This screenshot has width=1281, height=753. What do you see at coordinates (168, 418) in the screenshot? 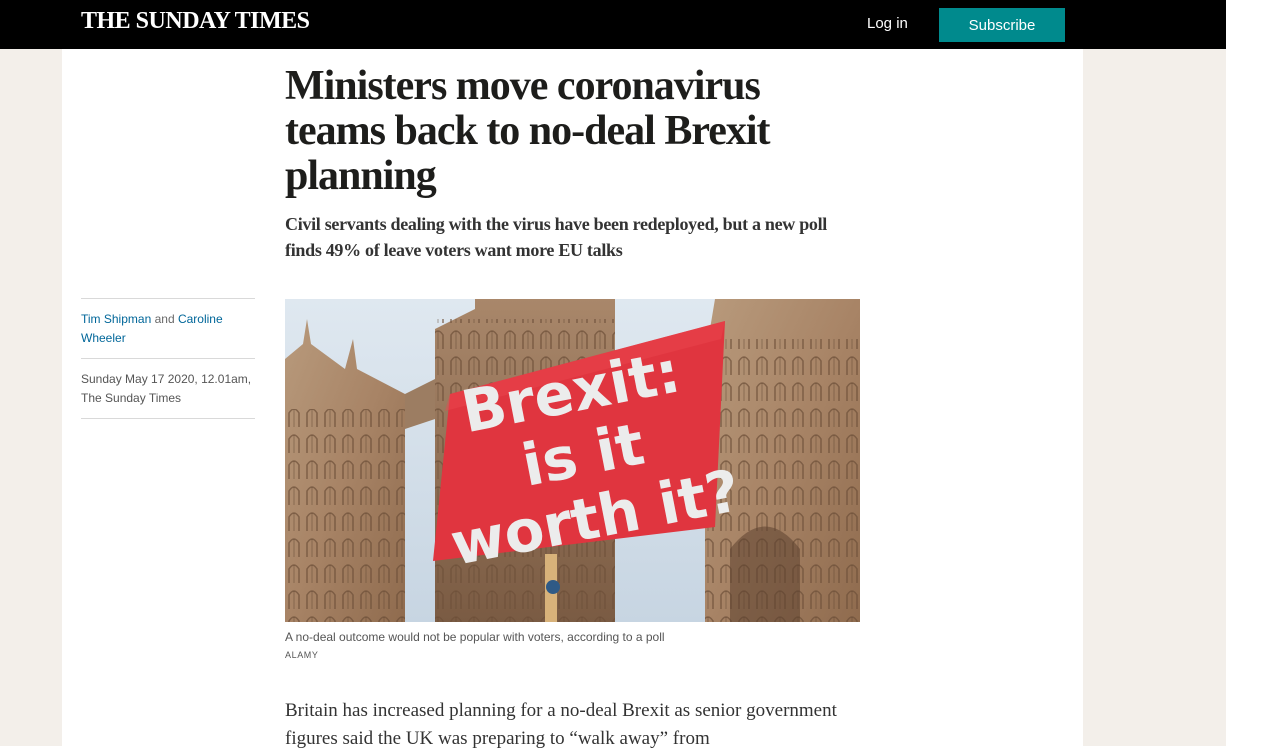
I see `byline-bottom-divider` at bounding box center [168, 418].